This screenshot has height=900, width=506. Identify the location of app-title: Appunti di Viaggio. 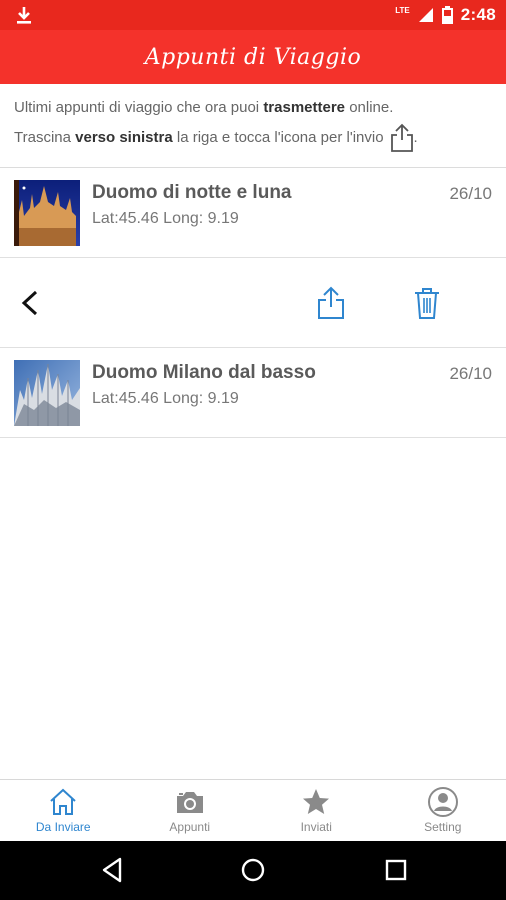
(253, 57).